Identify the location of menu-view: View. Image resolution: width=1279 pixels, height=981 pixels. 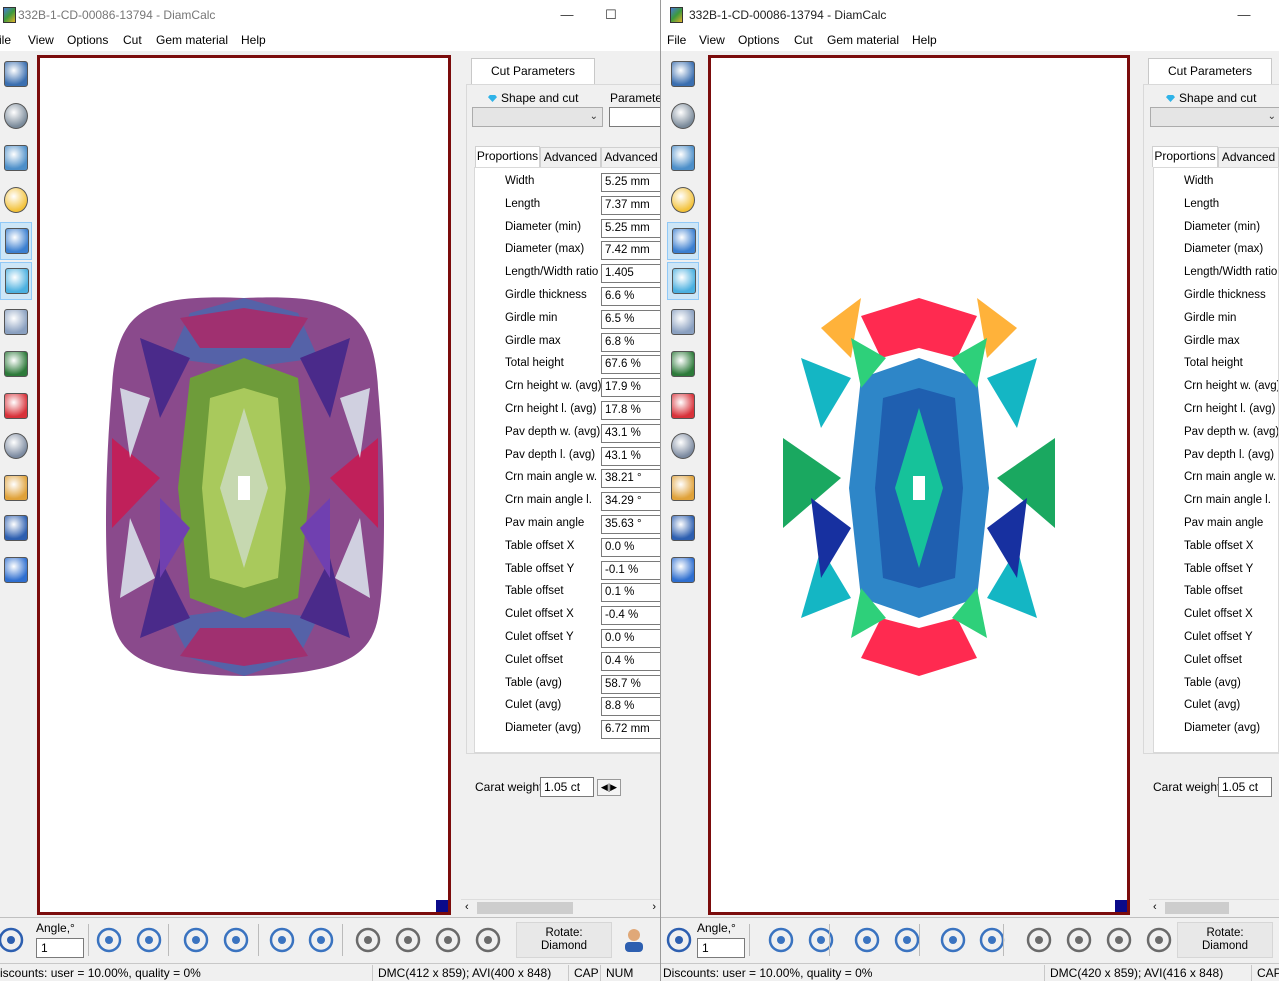
(41, 40).